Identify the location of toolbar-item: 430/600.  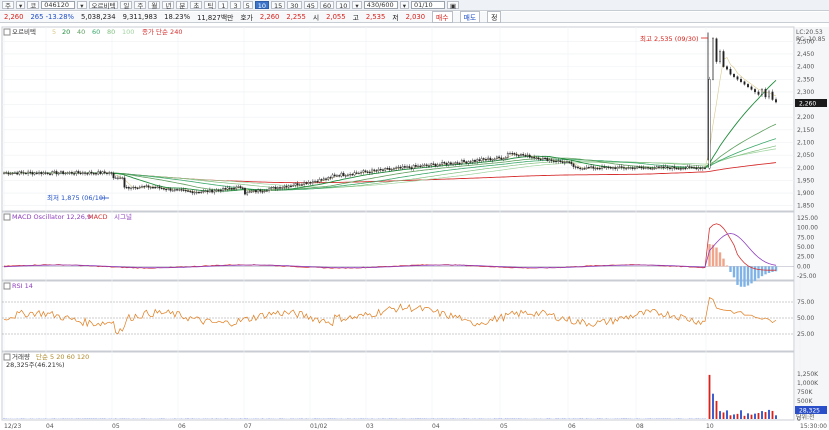
(380, 5).